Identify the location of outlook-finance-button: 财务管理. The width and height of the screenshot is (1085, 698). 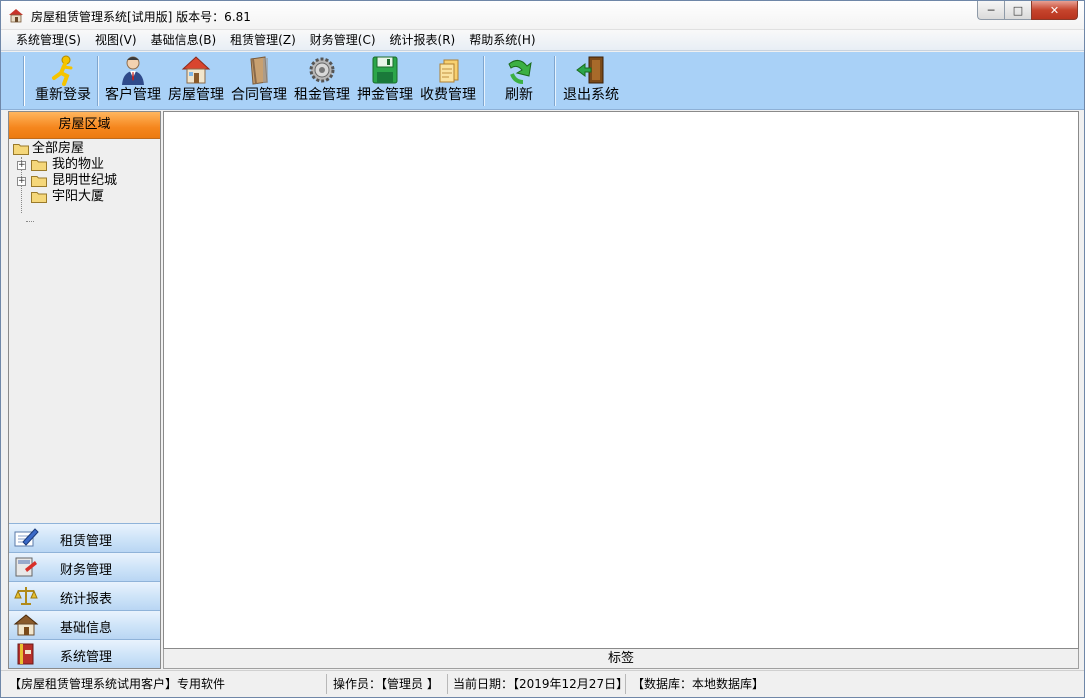
(84, 566).